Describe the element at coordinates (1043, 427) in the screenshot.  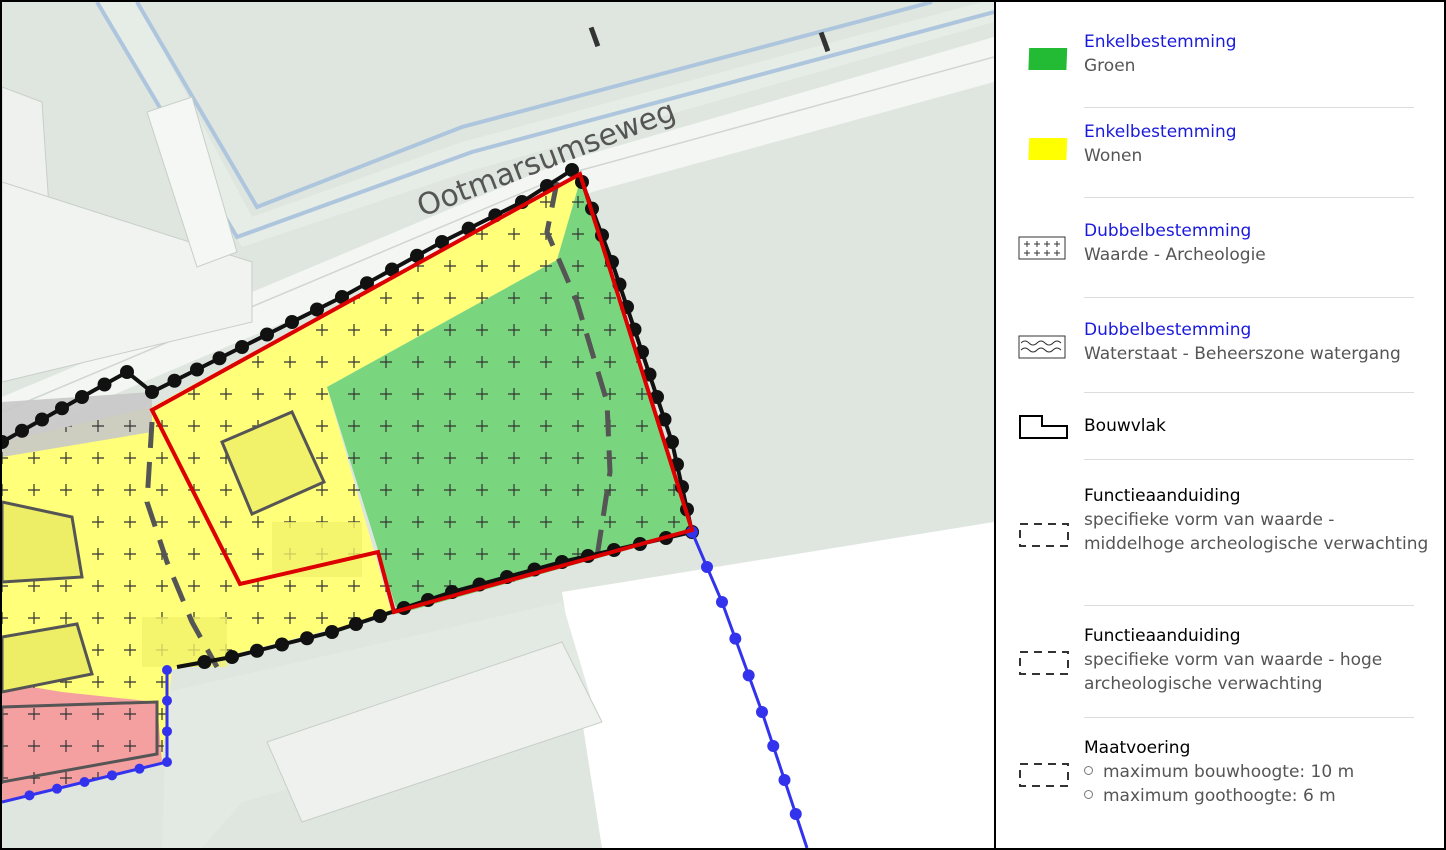
I see `bouwvlak-outline-icon` at that location.